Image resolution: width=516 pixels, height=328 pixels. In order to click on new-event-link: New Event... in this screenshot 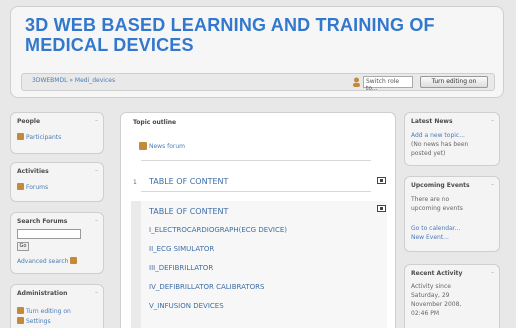, I will do `click(430, 237)`.